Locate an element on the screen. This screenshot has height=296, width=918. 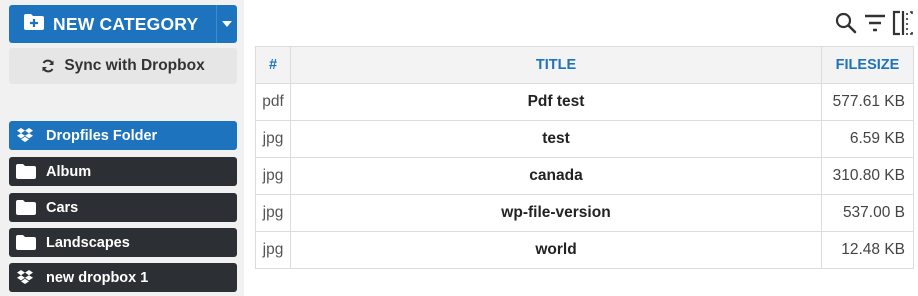
folder-item-dropfiles: Dropfiles Folder is located at coordinates (123, 135).